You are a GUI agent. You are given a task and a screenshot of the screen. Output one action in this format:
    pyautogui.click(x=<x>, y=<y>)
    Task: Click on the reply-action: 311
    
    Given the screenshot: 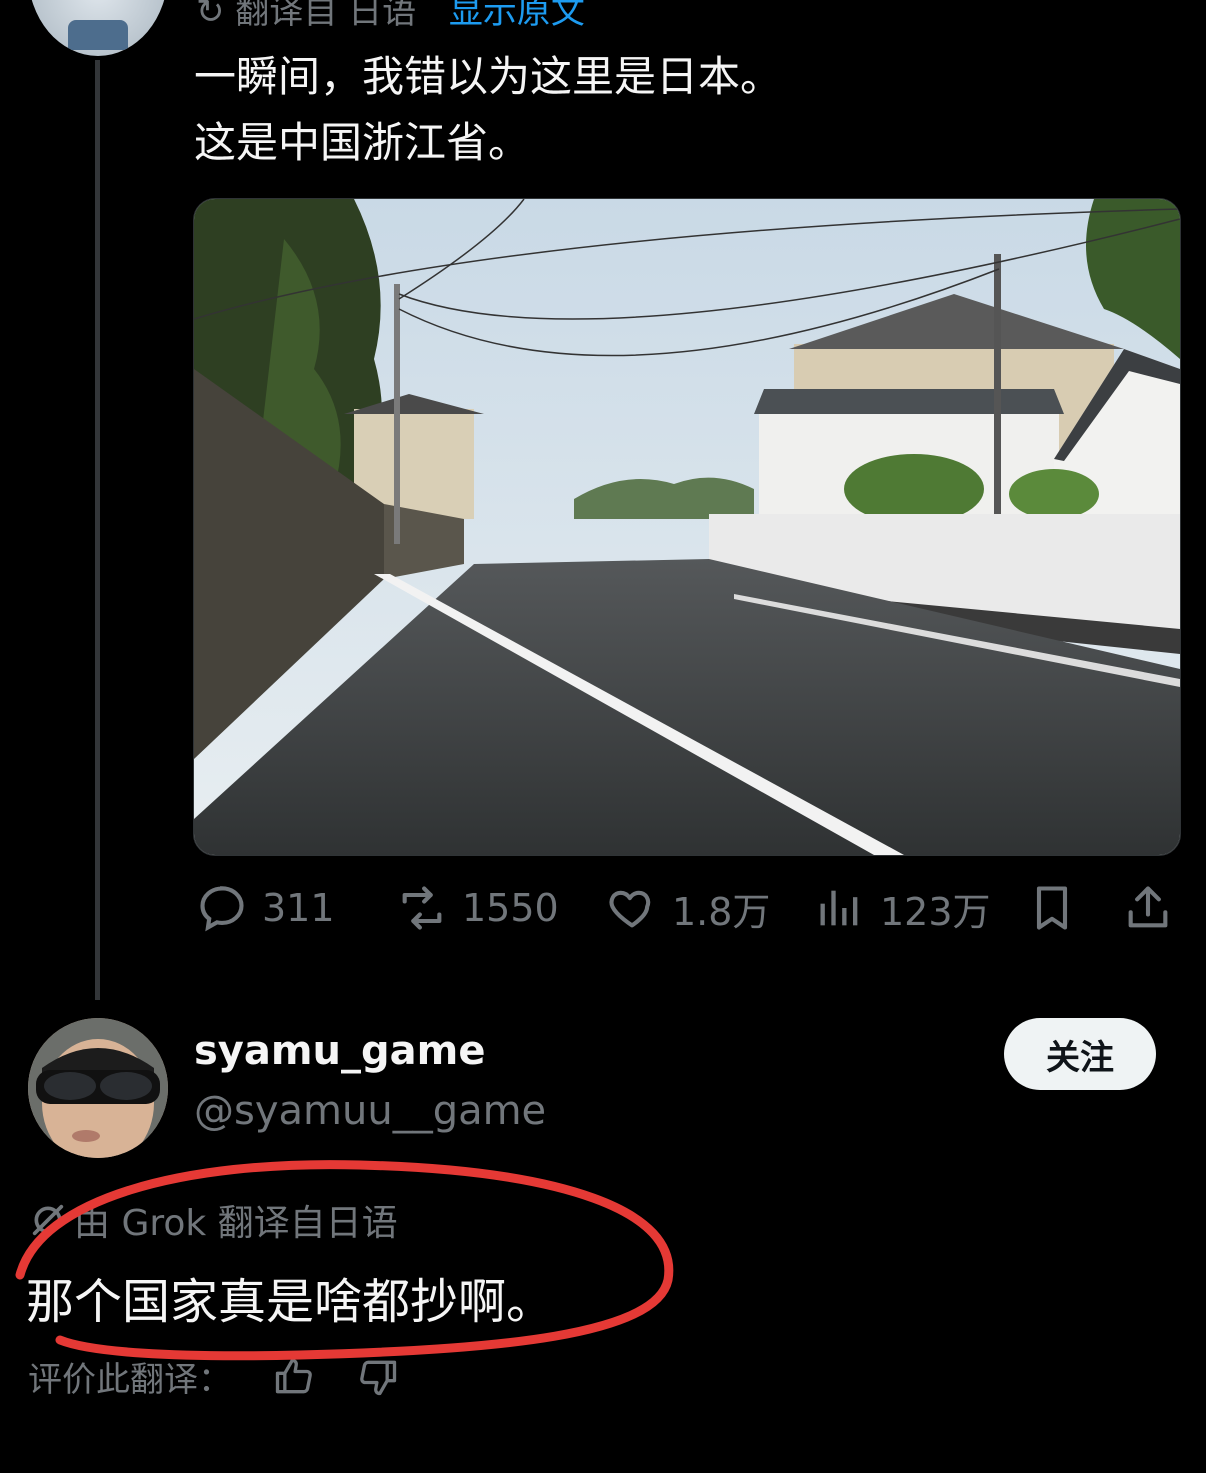 What is the action you would take?
    pyautogui.click(x=265, y=908)
    